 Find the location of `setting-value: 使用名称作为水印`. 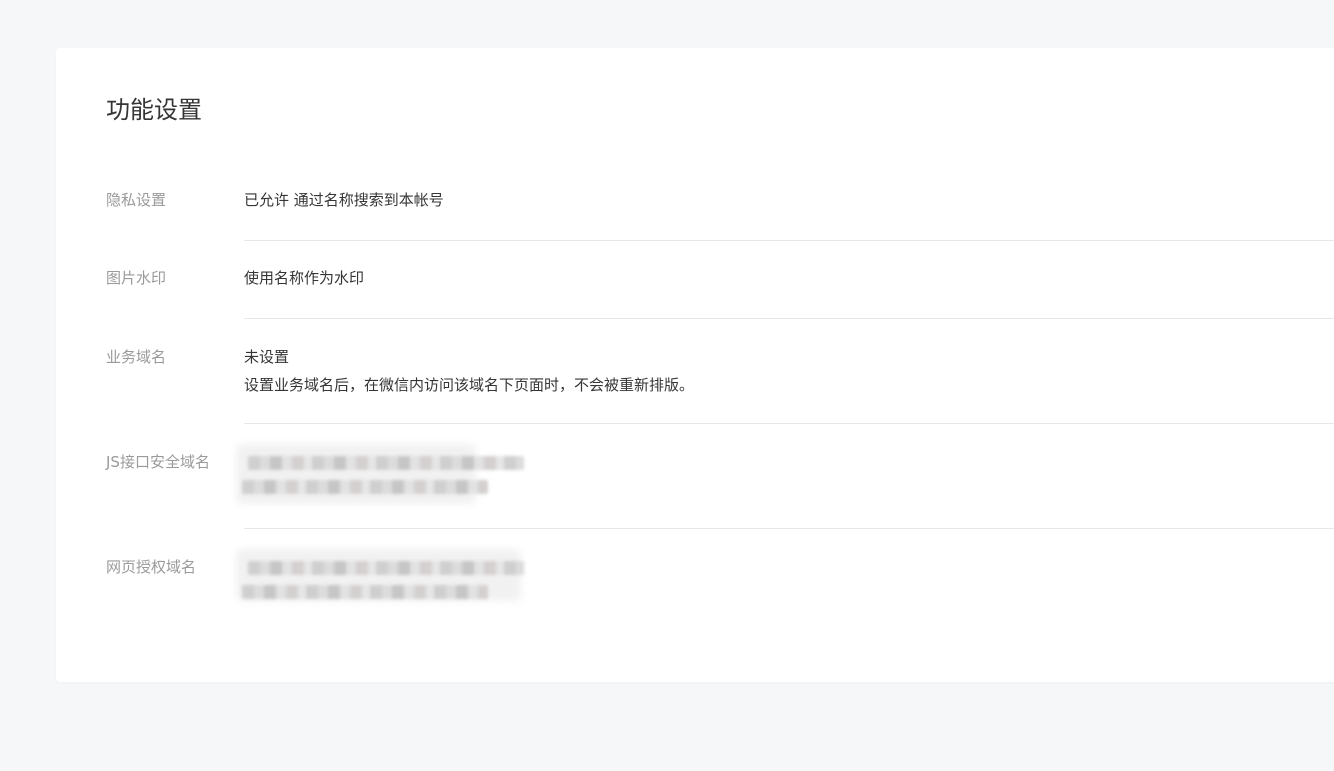

setting-value: 使用名称作为水印 is located at coordinates (304, 278).